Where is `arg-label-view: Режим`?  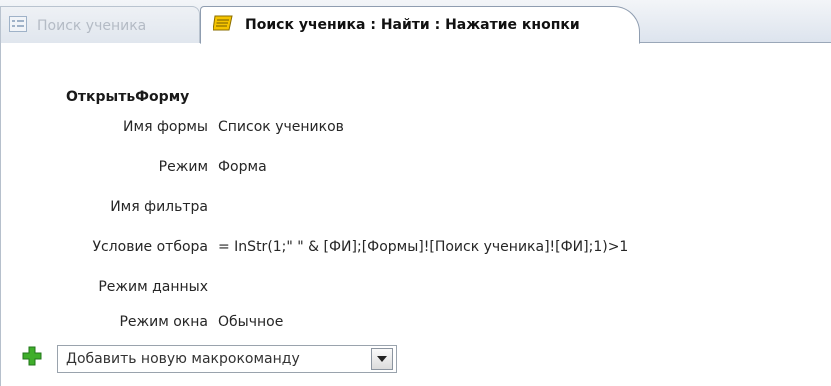
arg-label-view: Режим is located at coordinates (183, 167).